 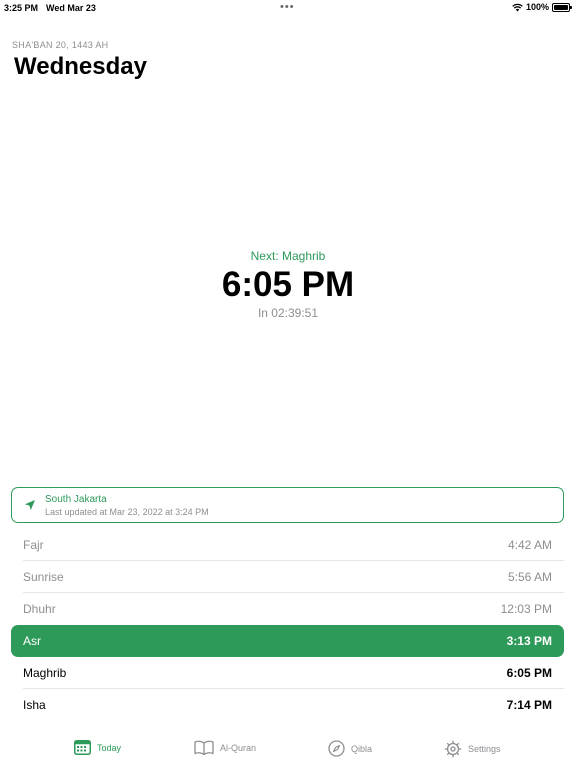 What do you see at coordinates (34, 705) in the screenshot?
I see `prayer-name: Isha` at bounding box center [34, 705].